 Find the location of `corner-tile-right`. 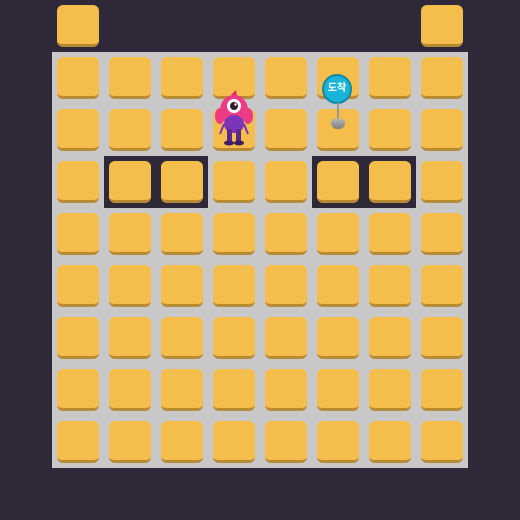

corner-tile-right is located at coordinates (442, 26).